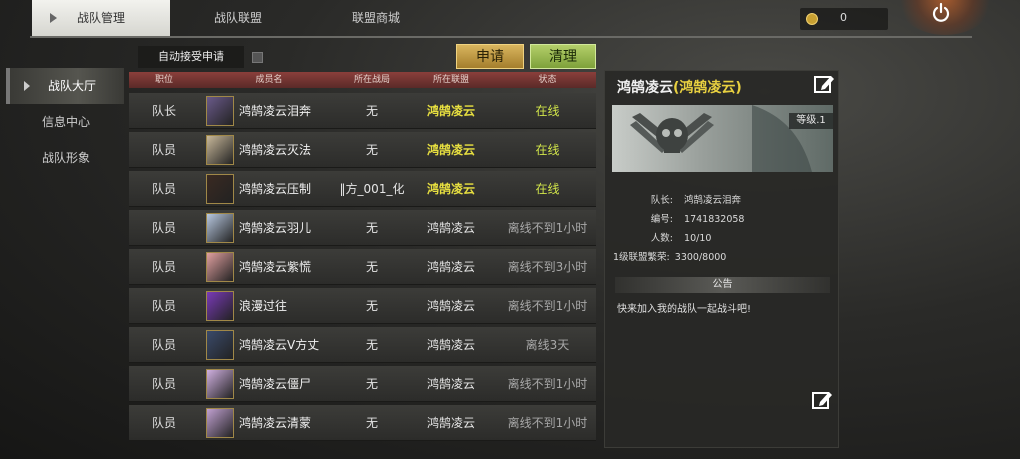 Image resolution: width=1020 pixels, height=459 pixels. What do you see at coordinates (27, 86) in the screenshot?
I see `play-arrow-icon` at bounding box center [27, 86].